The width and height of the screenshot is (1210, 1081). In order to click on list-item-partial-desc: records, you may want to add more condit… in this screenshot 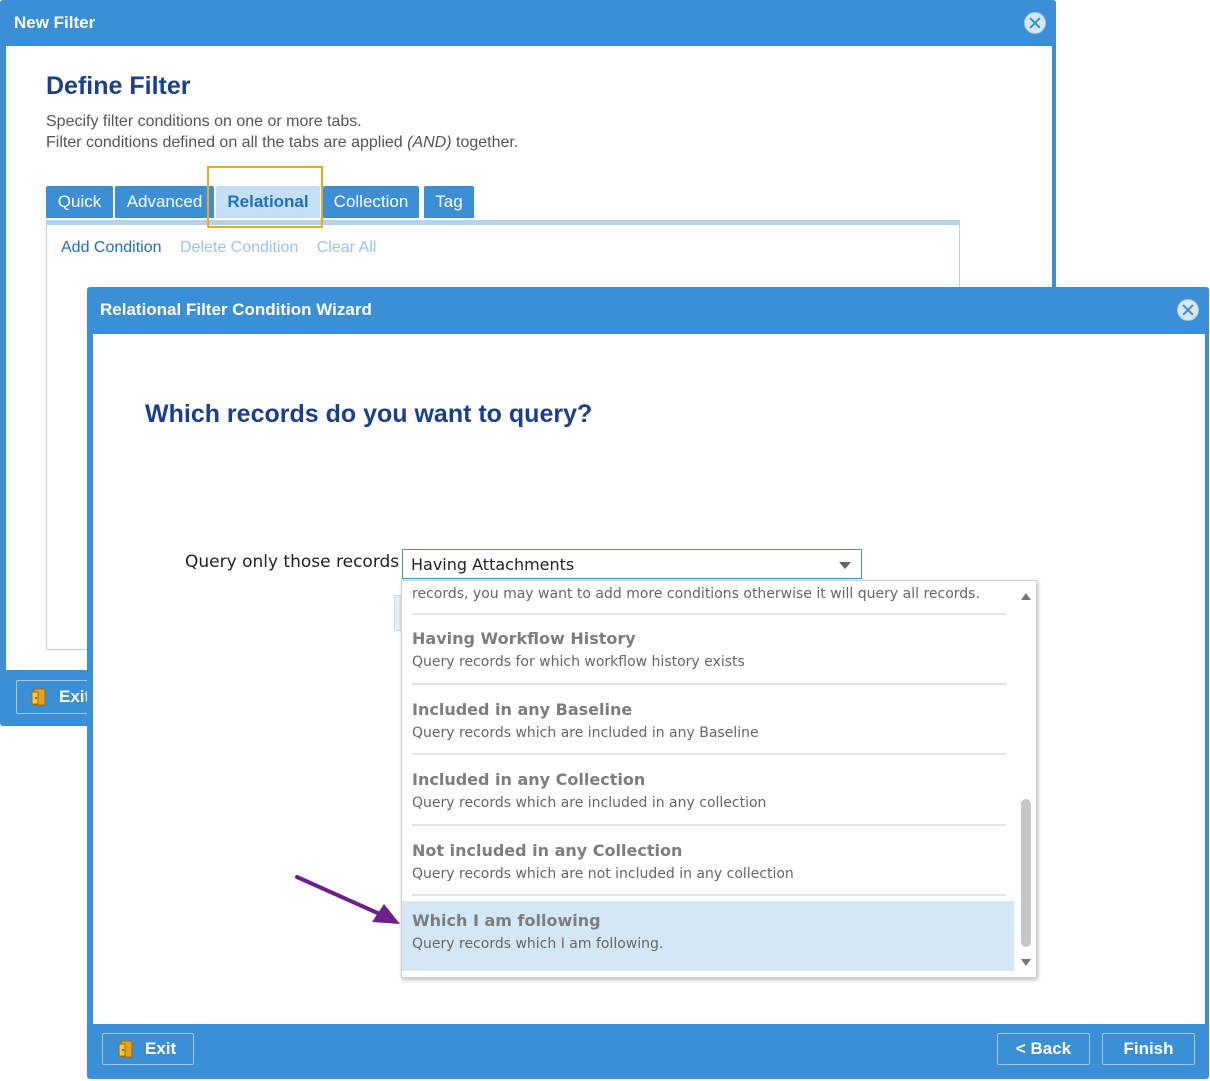, I will do `click(696, 594)`.